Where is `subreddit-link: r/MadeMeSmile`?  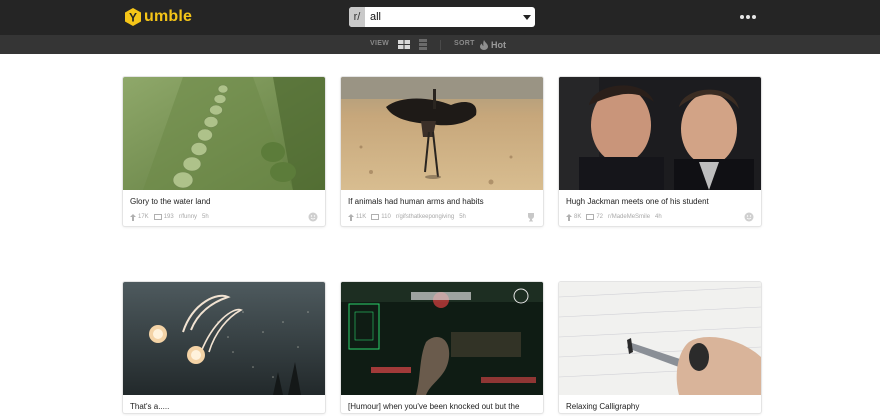 subreddit-link: r/MadeMeSmile is located at coordinates (629, 217).